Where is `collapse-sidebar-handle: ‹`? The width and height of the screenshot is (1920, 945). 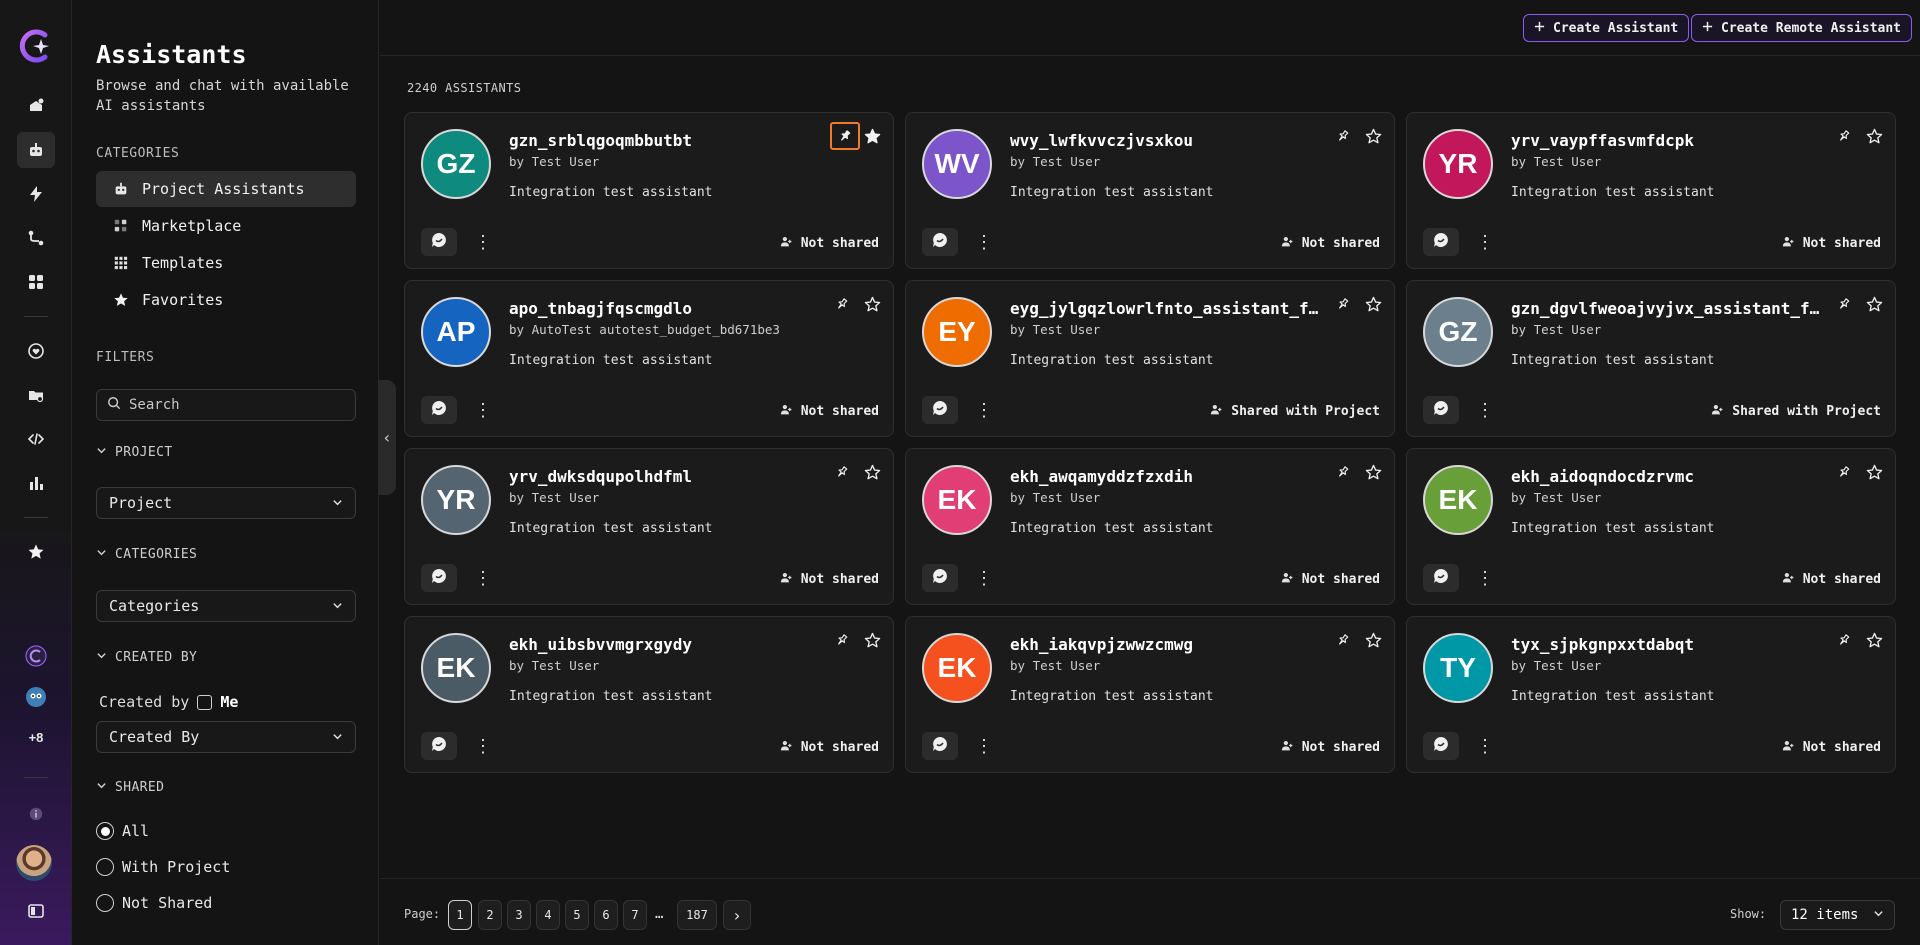 collapse-sidebar-handle: ‹ is located at coordinates (387, 437).